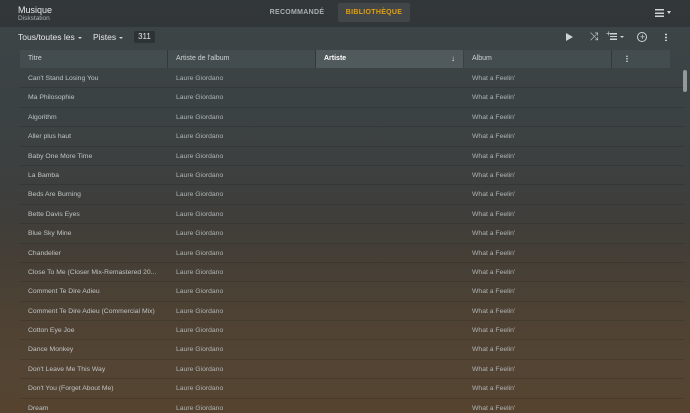 Image resolution: width=690 pixels, height=413 pixels. Describe the element at coordinates (93, 311) in the screenshot. I see `track-title: Comment Te Dire Adieu (Commercial Mix)` at that location.